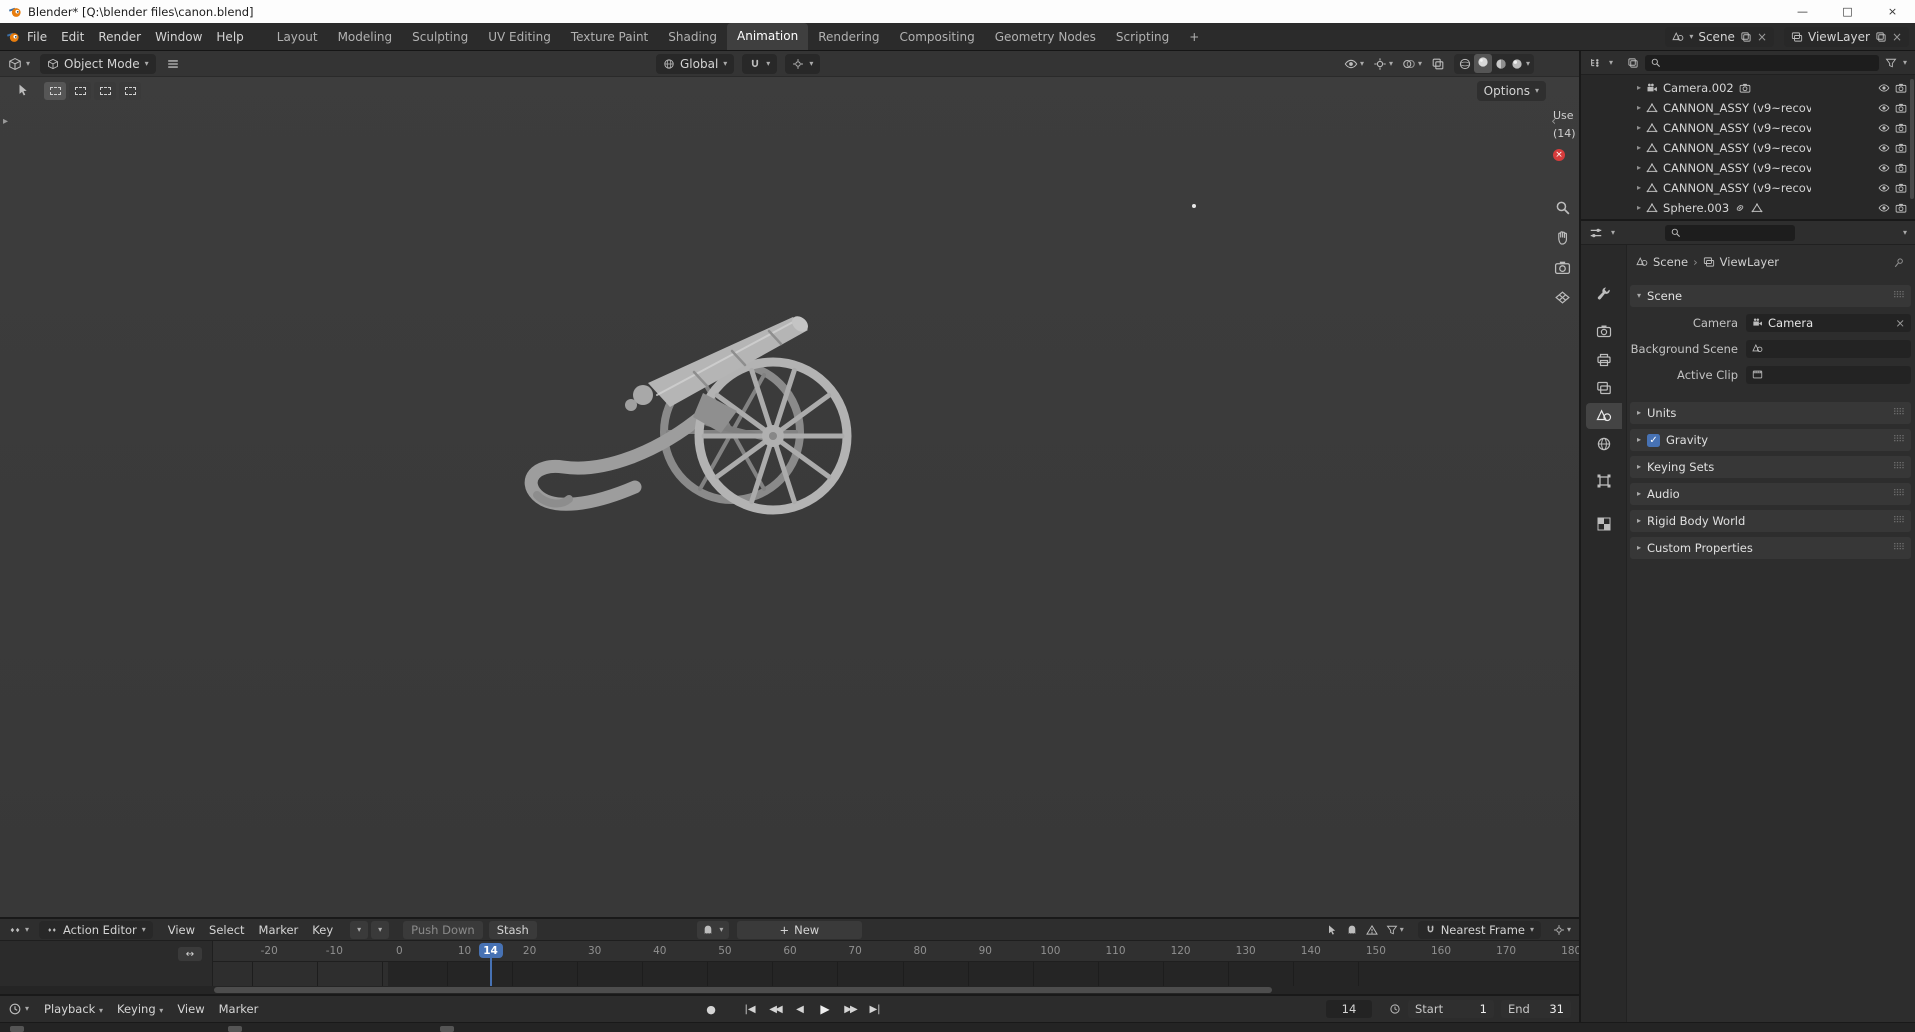  Describe the element at coordinates (190, 954) in the screenshot. I see `expand-channels-button: ↔` at that location.